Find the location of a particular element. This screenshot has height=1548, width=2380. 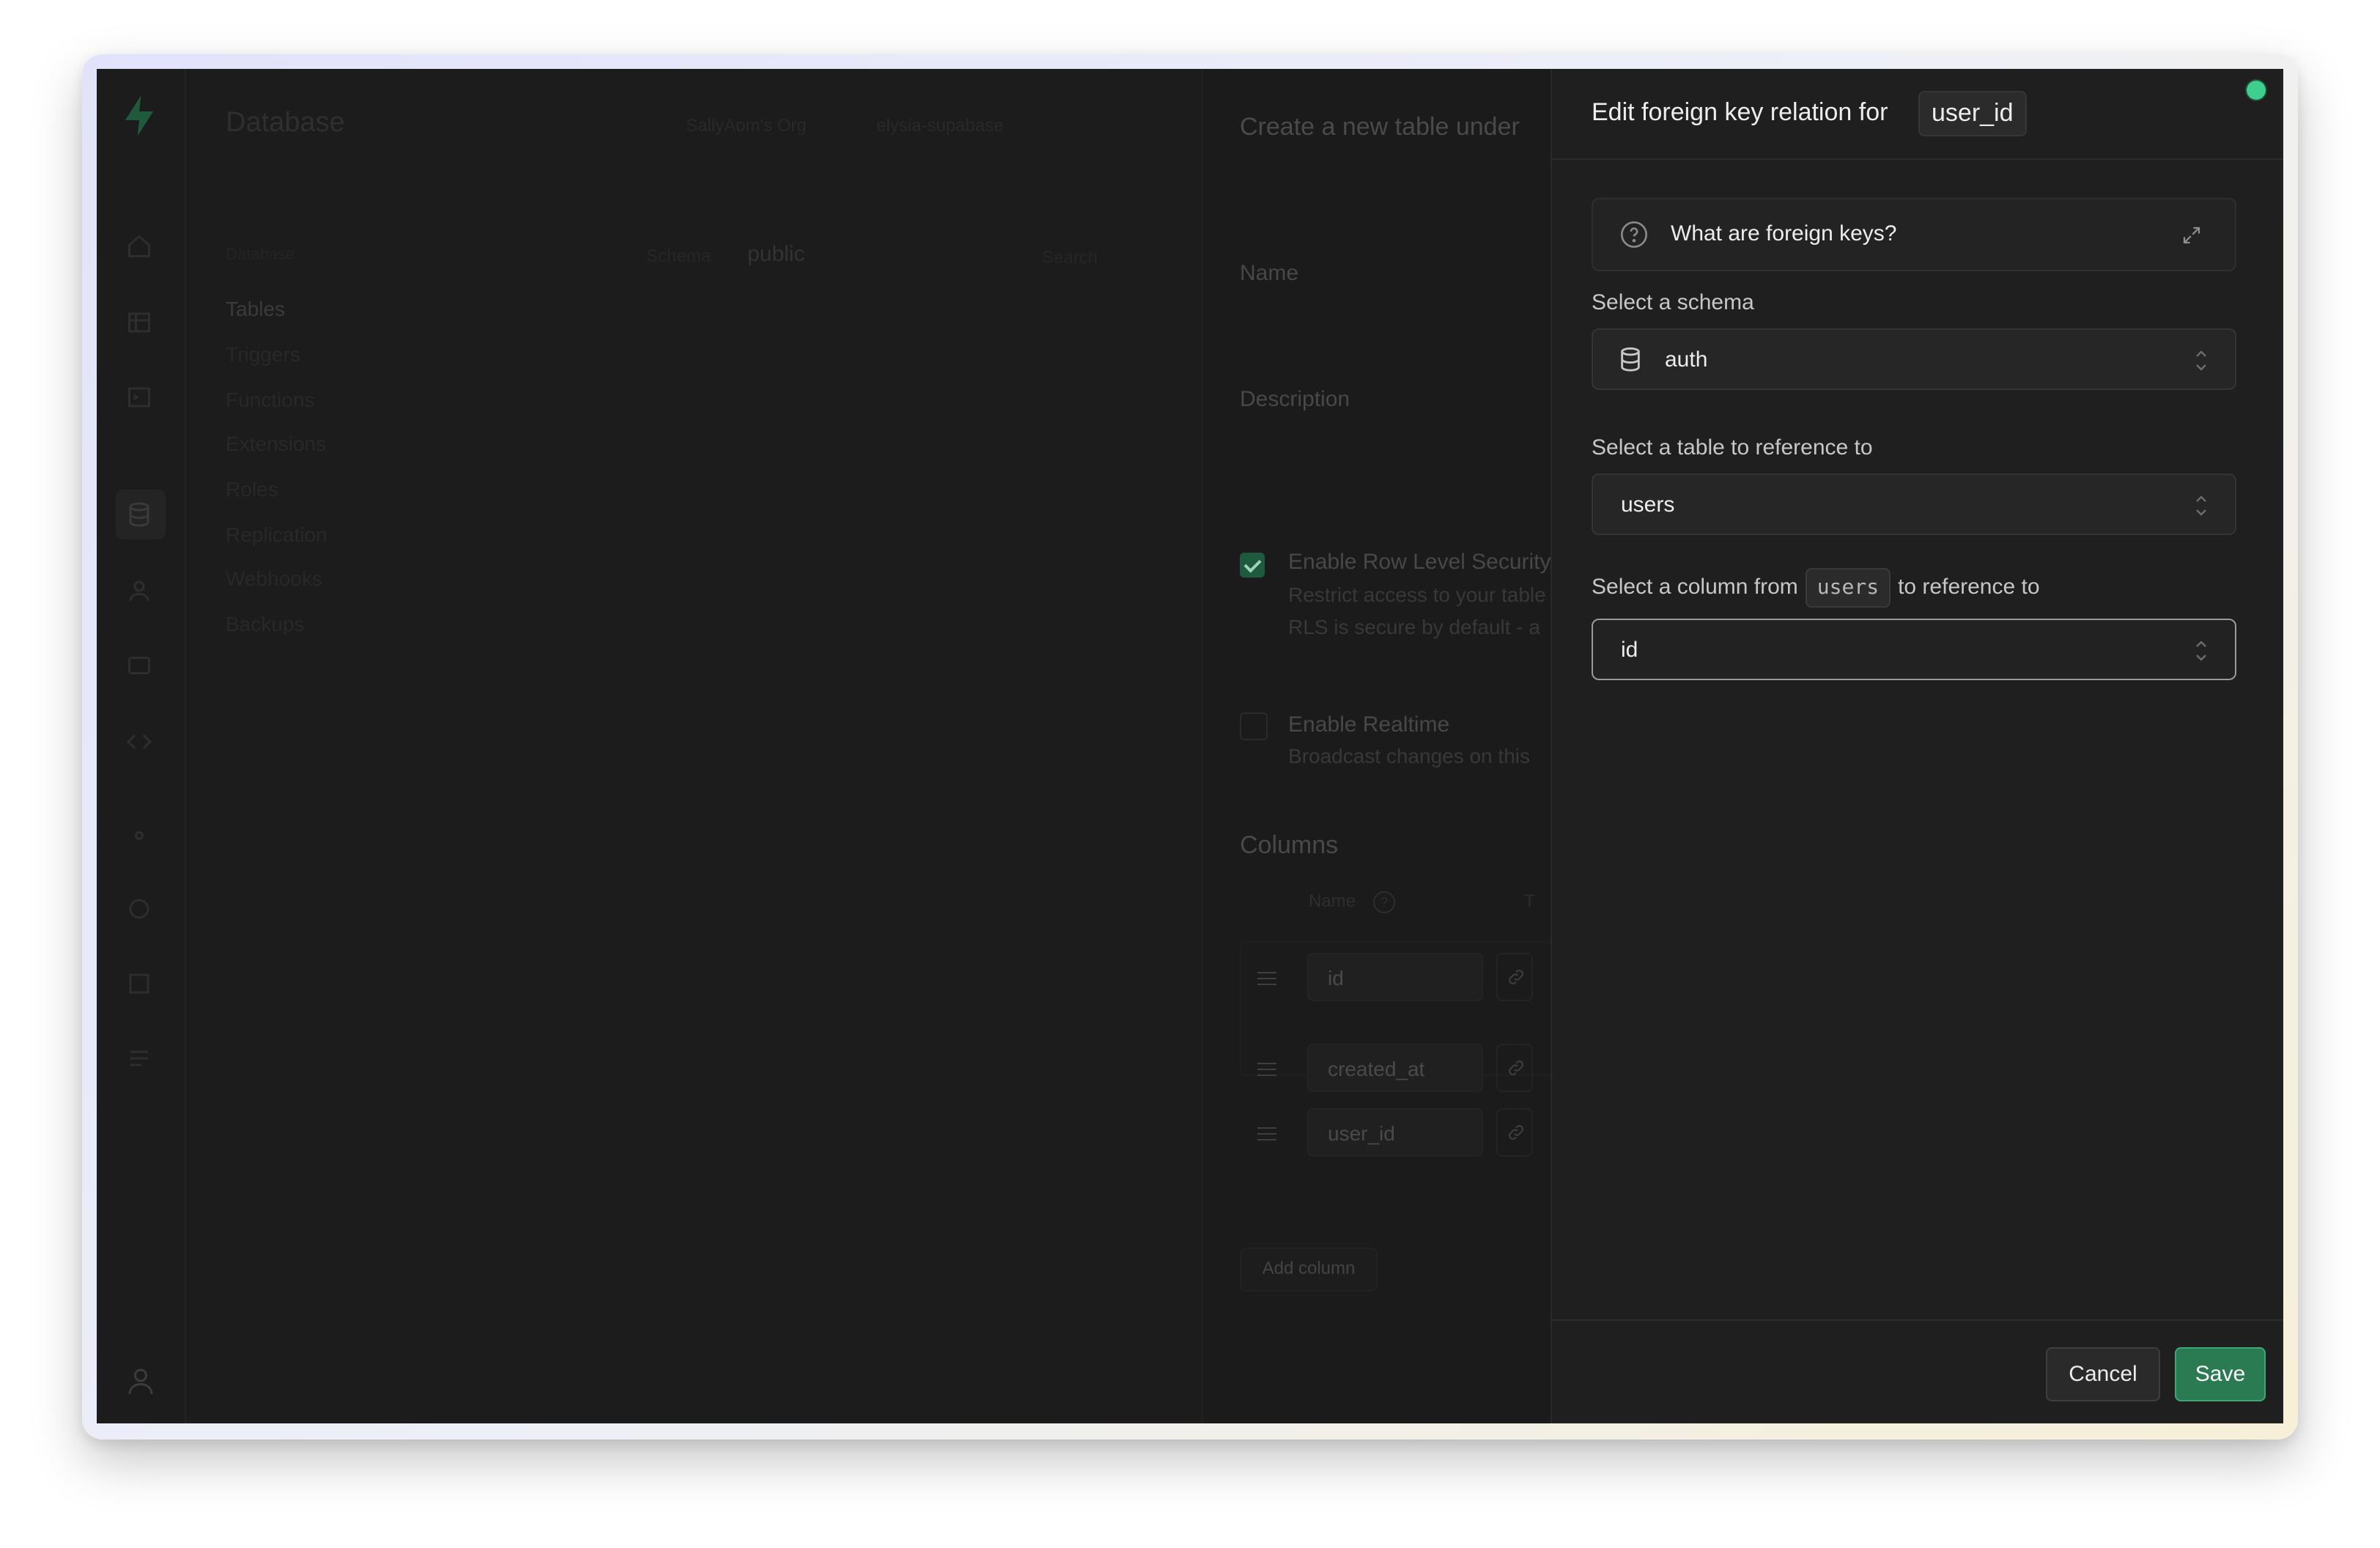

sidebar-item-triggers: Triggers is located at coordinates (263, 354).